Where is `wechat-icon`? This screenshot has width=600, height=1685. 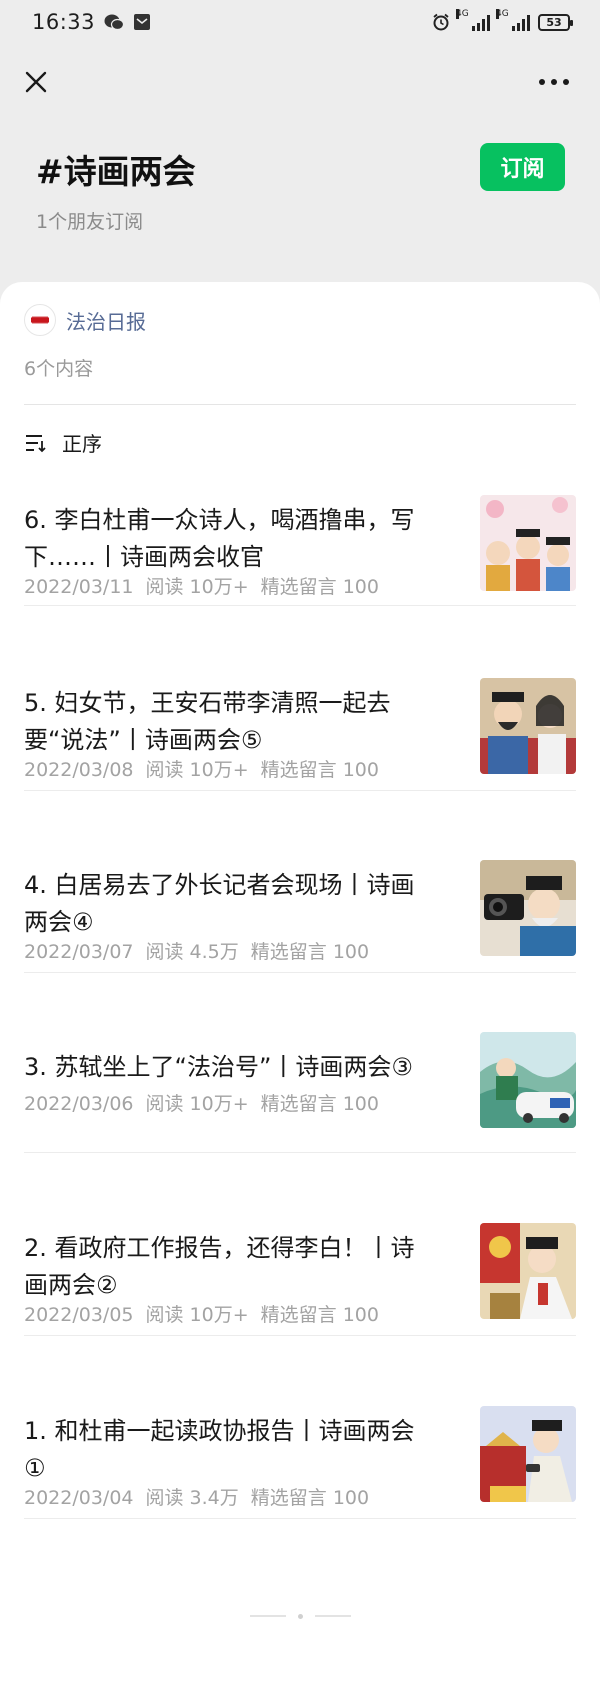 wechat-icon is located at coordinates (114, 22).